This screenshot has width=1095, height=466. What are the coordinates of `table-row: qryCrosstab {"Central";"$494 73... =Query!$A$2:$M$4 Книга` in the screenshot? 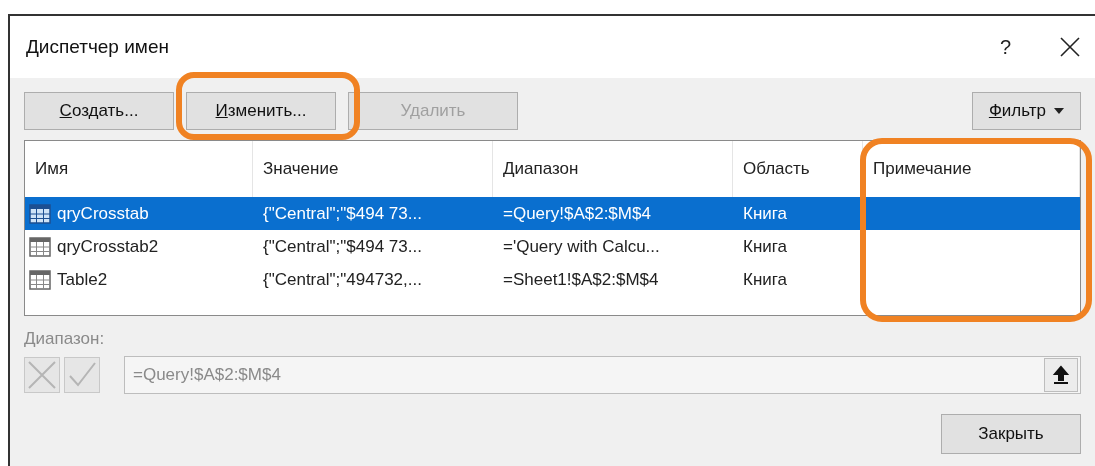 It's located at (552, 213).